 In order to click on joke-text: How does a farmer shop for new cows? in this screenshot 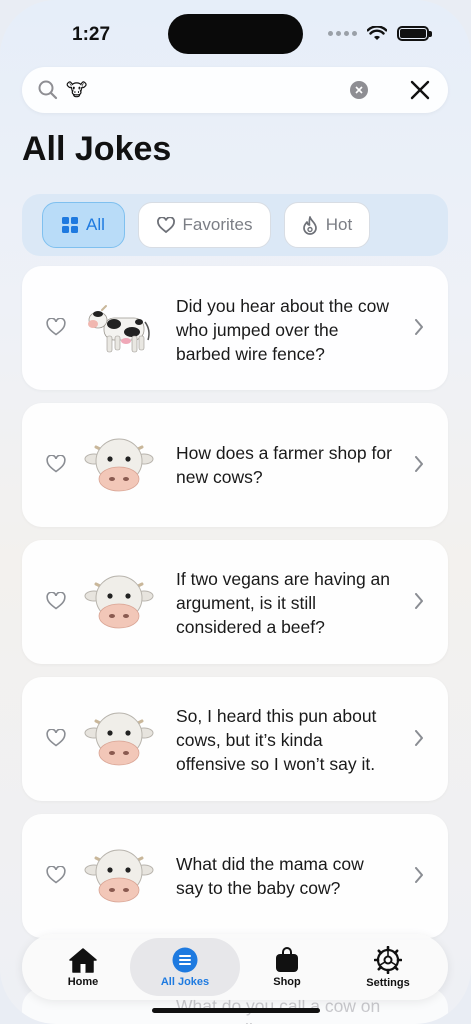, I will do `click(284, 465)`.